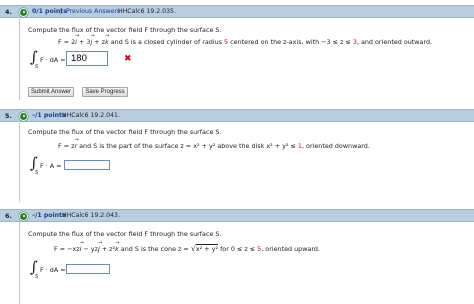 The width and height of the screenshot is (474, 304). I want to click on x-mark-icon: ✖, so click(128, 59).